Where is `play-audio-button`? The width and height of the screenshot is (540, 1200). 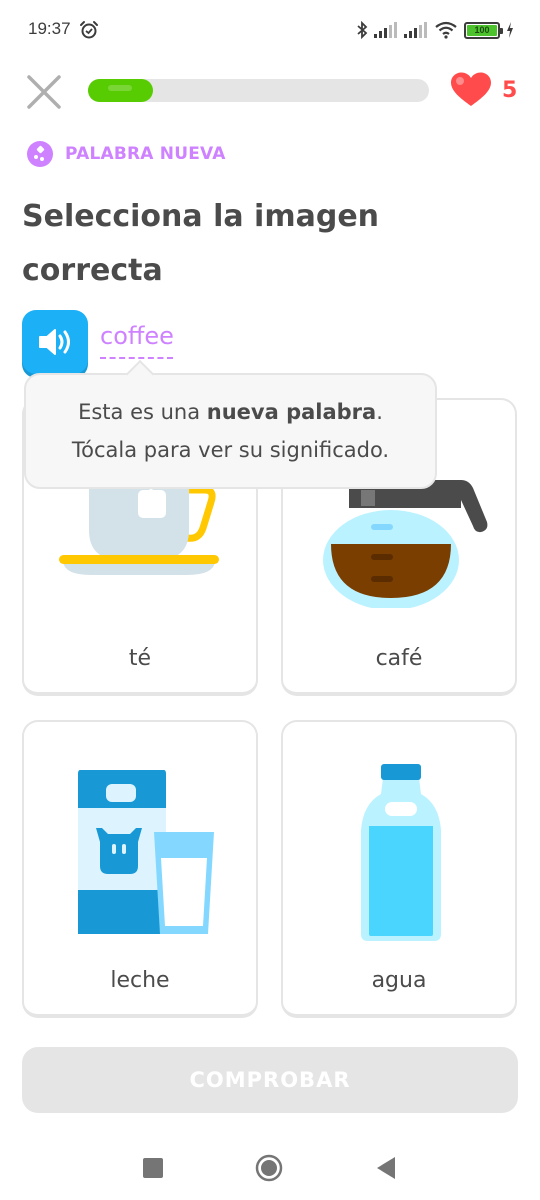 play-audio-button is located at coordinates (55, 342).